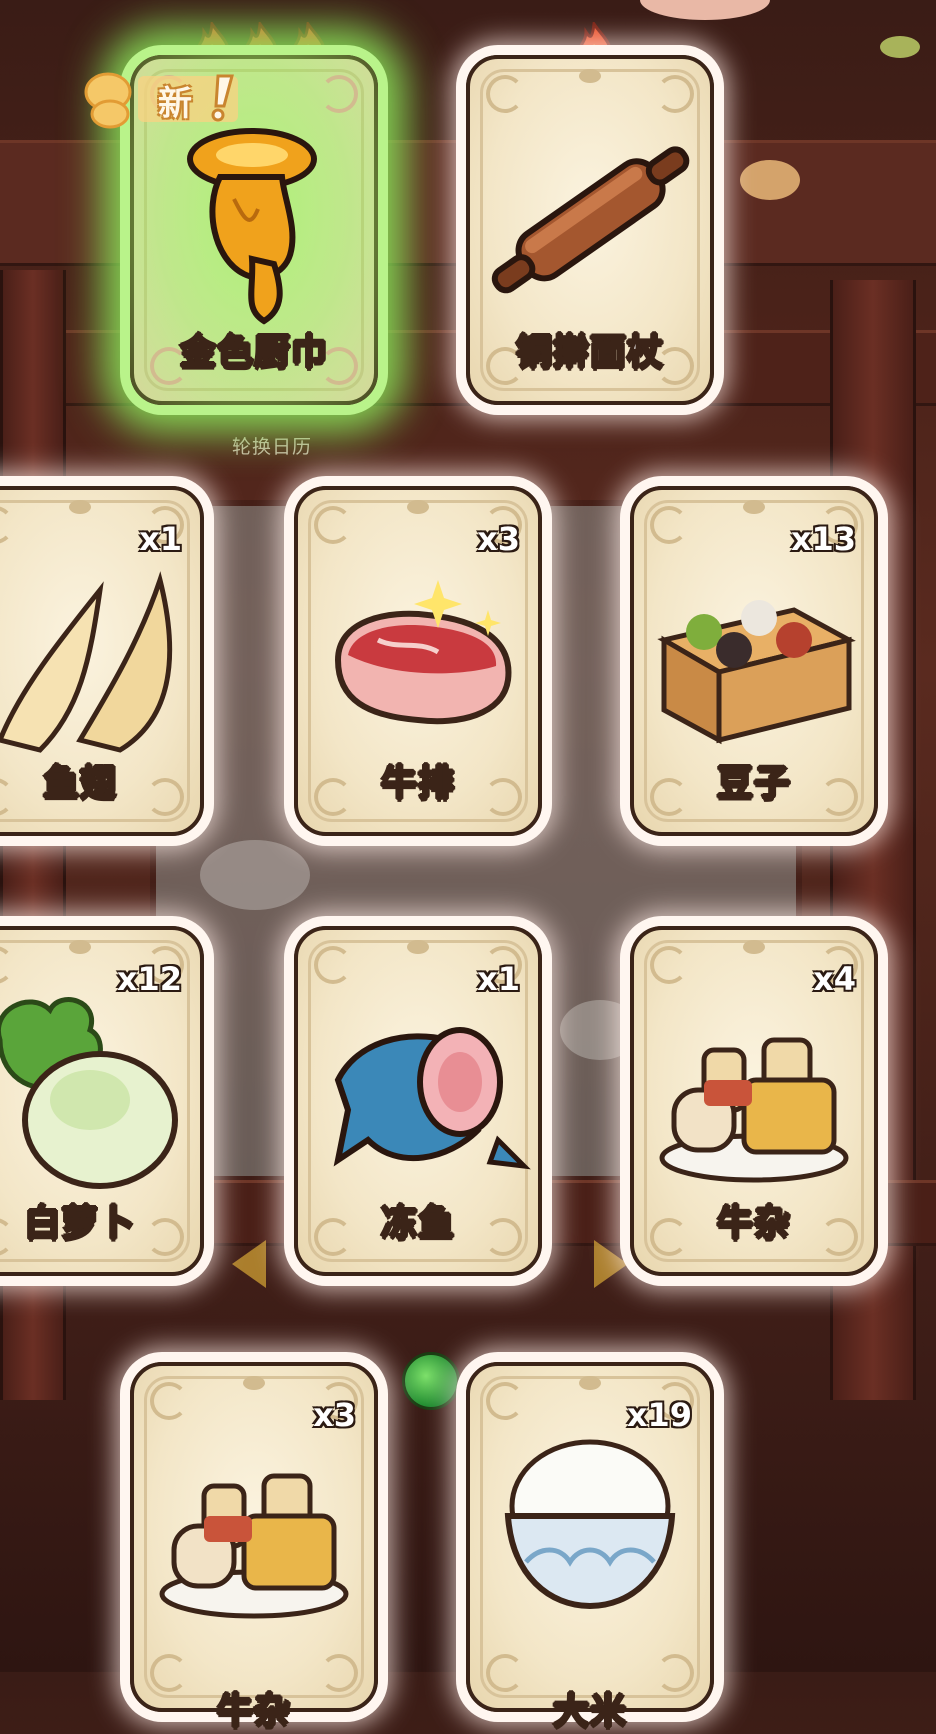 The image size is (936, 1734). Describe the element at coordinates (589, 1711) in the screenshot. I see `ingredient-name: 大米` at that location.